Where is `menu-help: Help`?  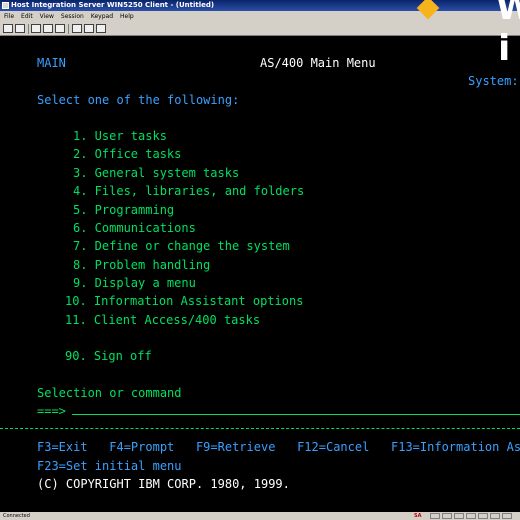
menu-help: Help is located at coordinates (127, 16).